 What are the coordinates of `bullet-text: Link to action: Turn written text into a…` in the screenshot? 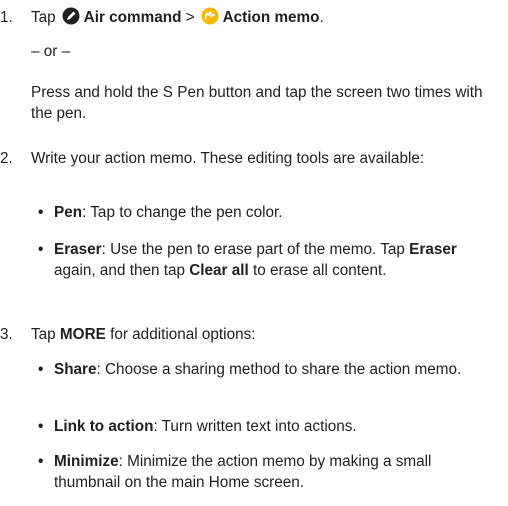 It's located at (277, 426).